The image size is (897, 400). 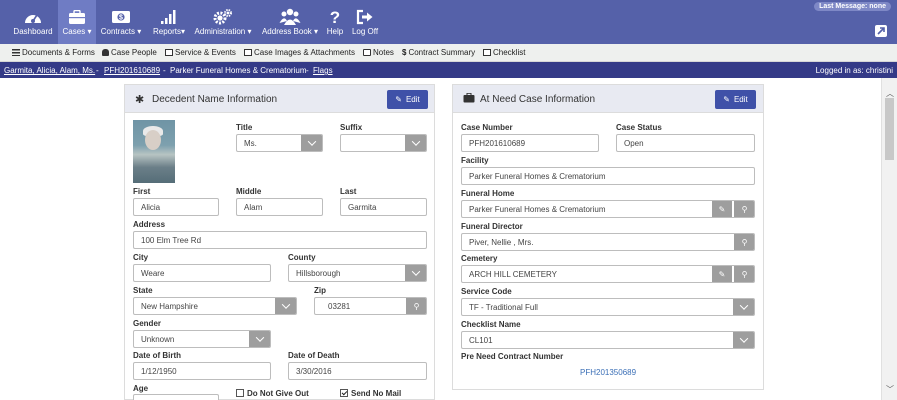 I want to click on first-name-field: Alicia, so click(x=176, y=207).